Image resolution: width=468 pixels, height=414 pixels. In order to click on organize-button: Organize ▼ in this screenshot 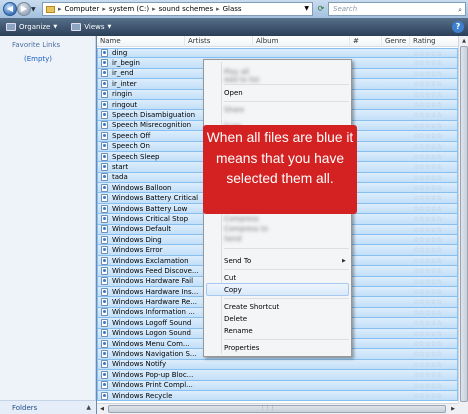, I will do `click(31, 27)`.